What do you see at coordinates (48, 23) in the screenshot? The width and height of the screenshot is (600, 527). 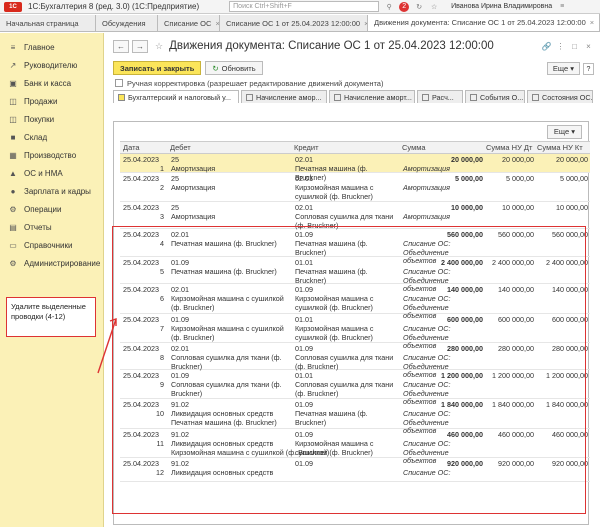 I see `tab-home: Начальная страница` at bounding box center [48, 23].